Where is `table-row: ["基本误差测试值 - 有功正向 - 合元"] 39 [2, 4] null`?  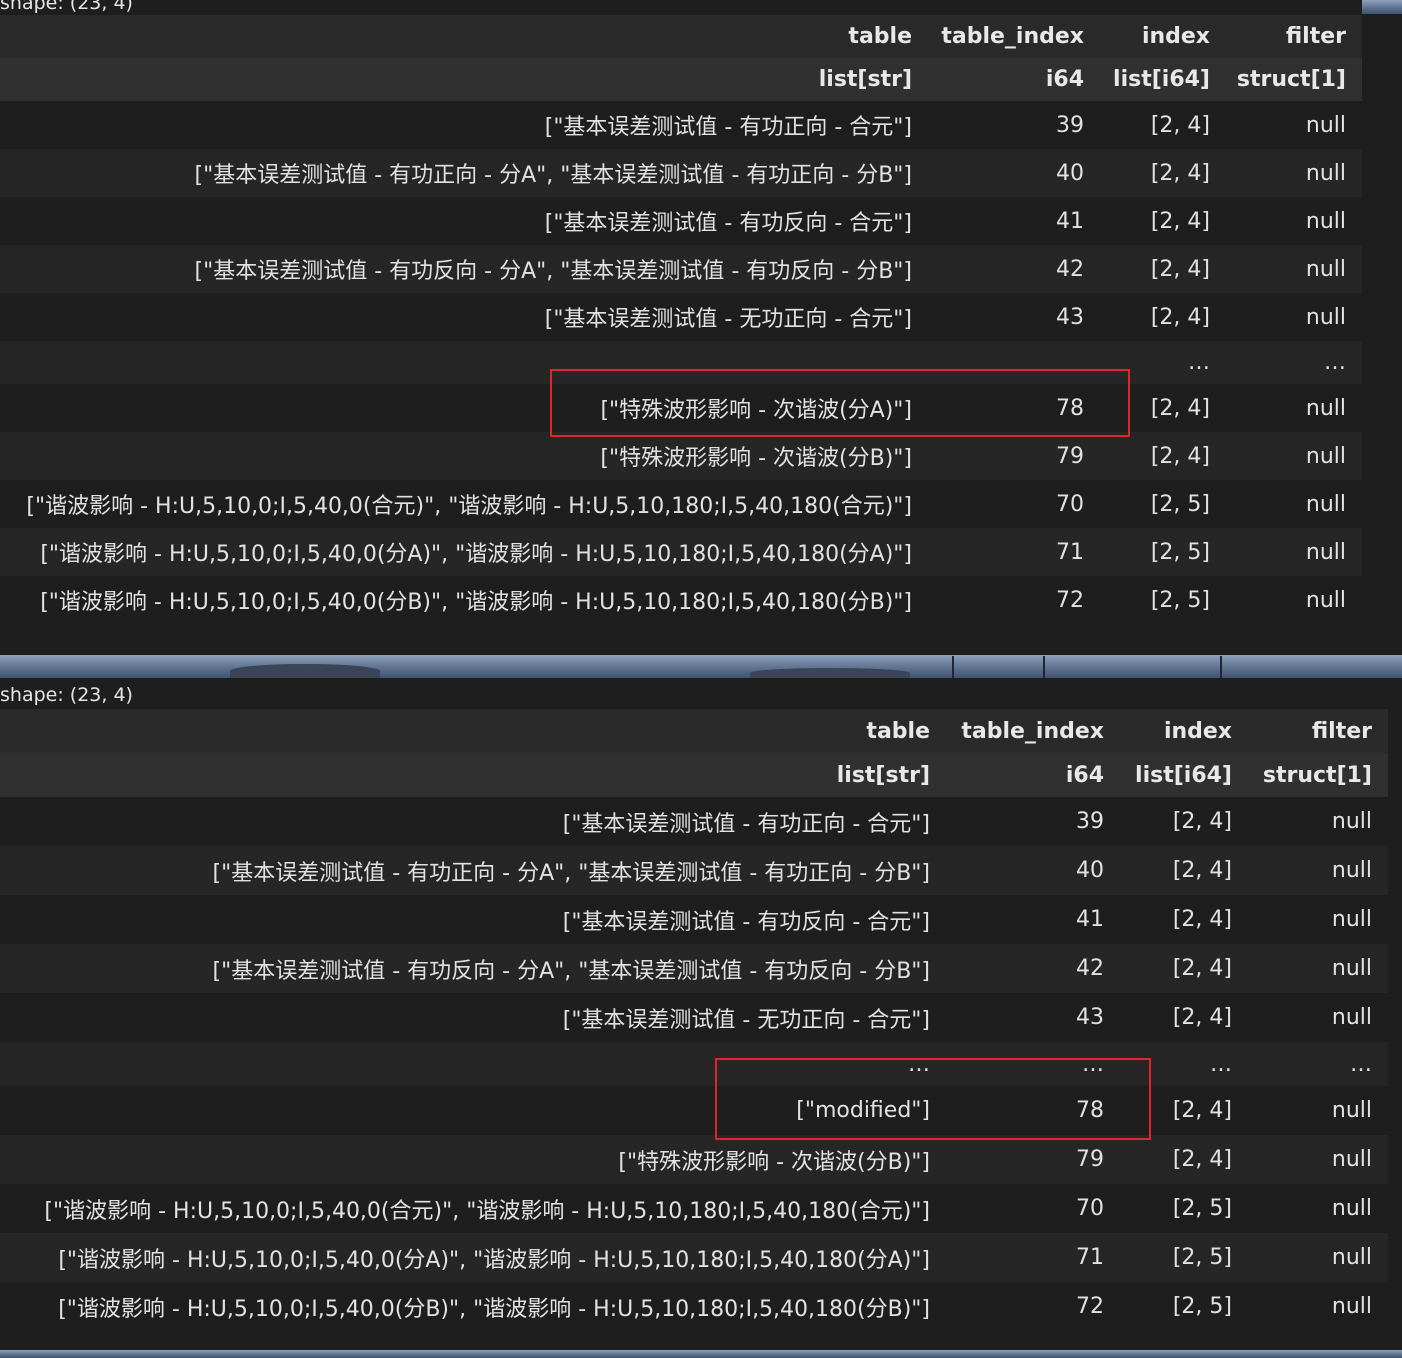
table-row: ["基本误差测试值 - 有功正向 - 合元"] 39 [2, 4] null is located at coordinates (694, 821).